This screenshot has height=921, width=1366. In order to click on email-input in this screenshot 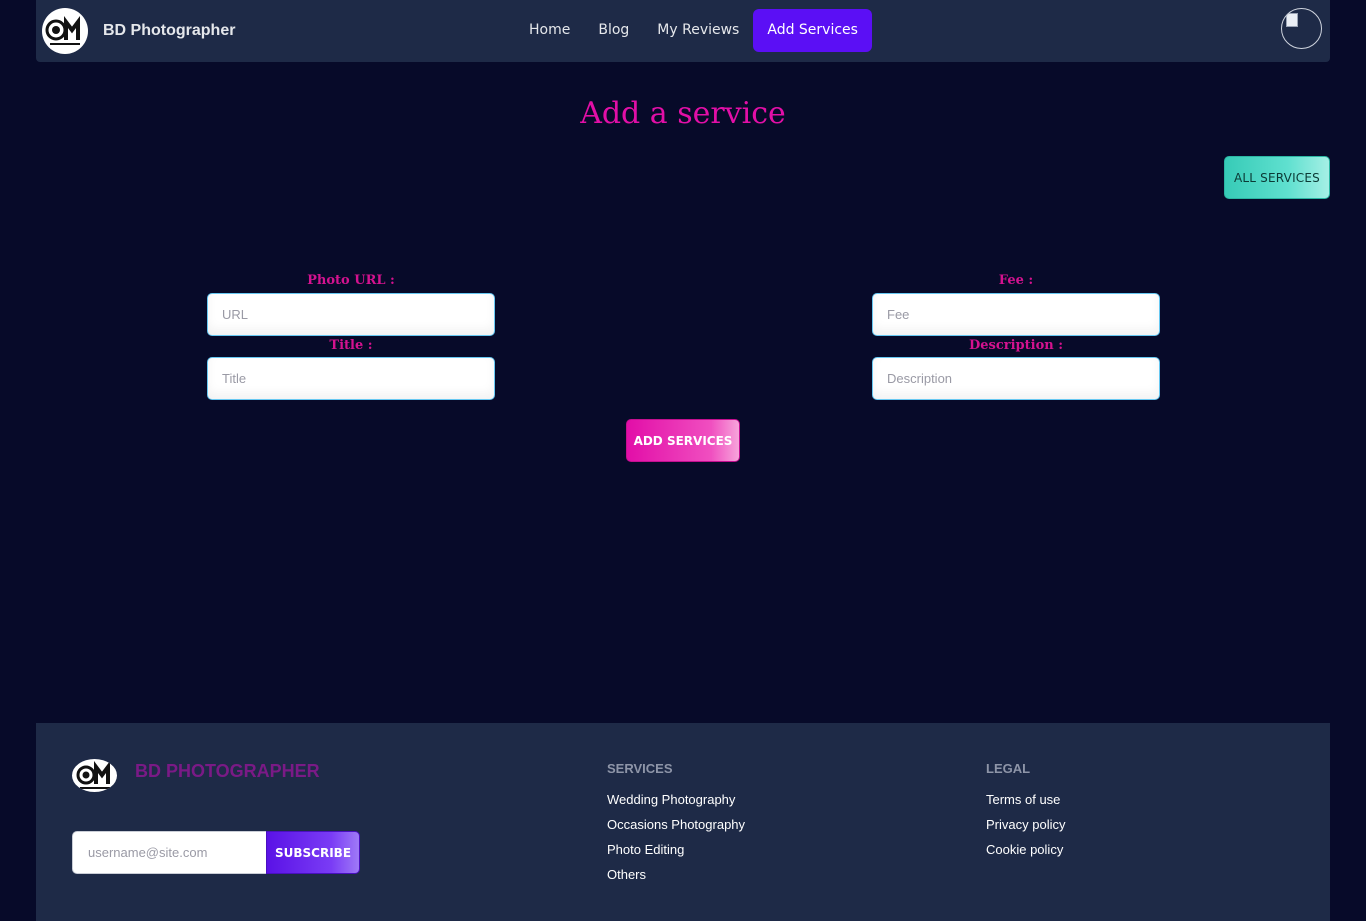, I will do `click(169, 852)`.